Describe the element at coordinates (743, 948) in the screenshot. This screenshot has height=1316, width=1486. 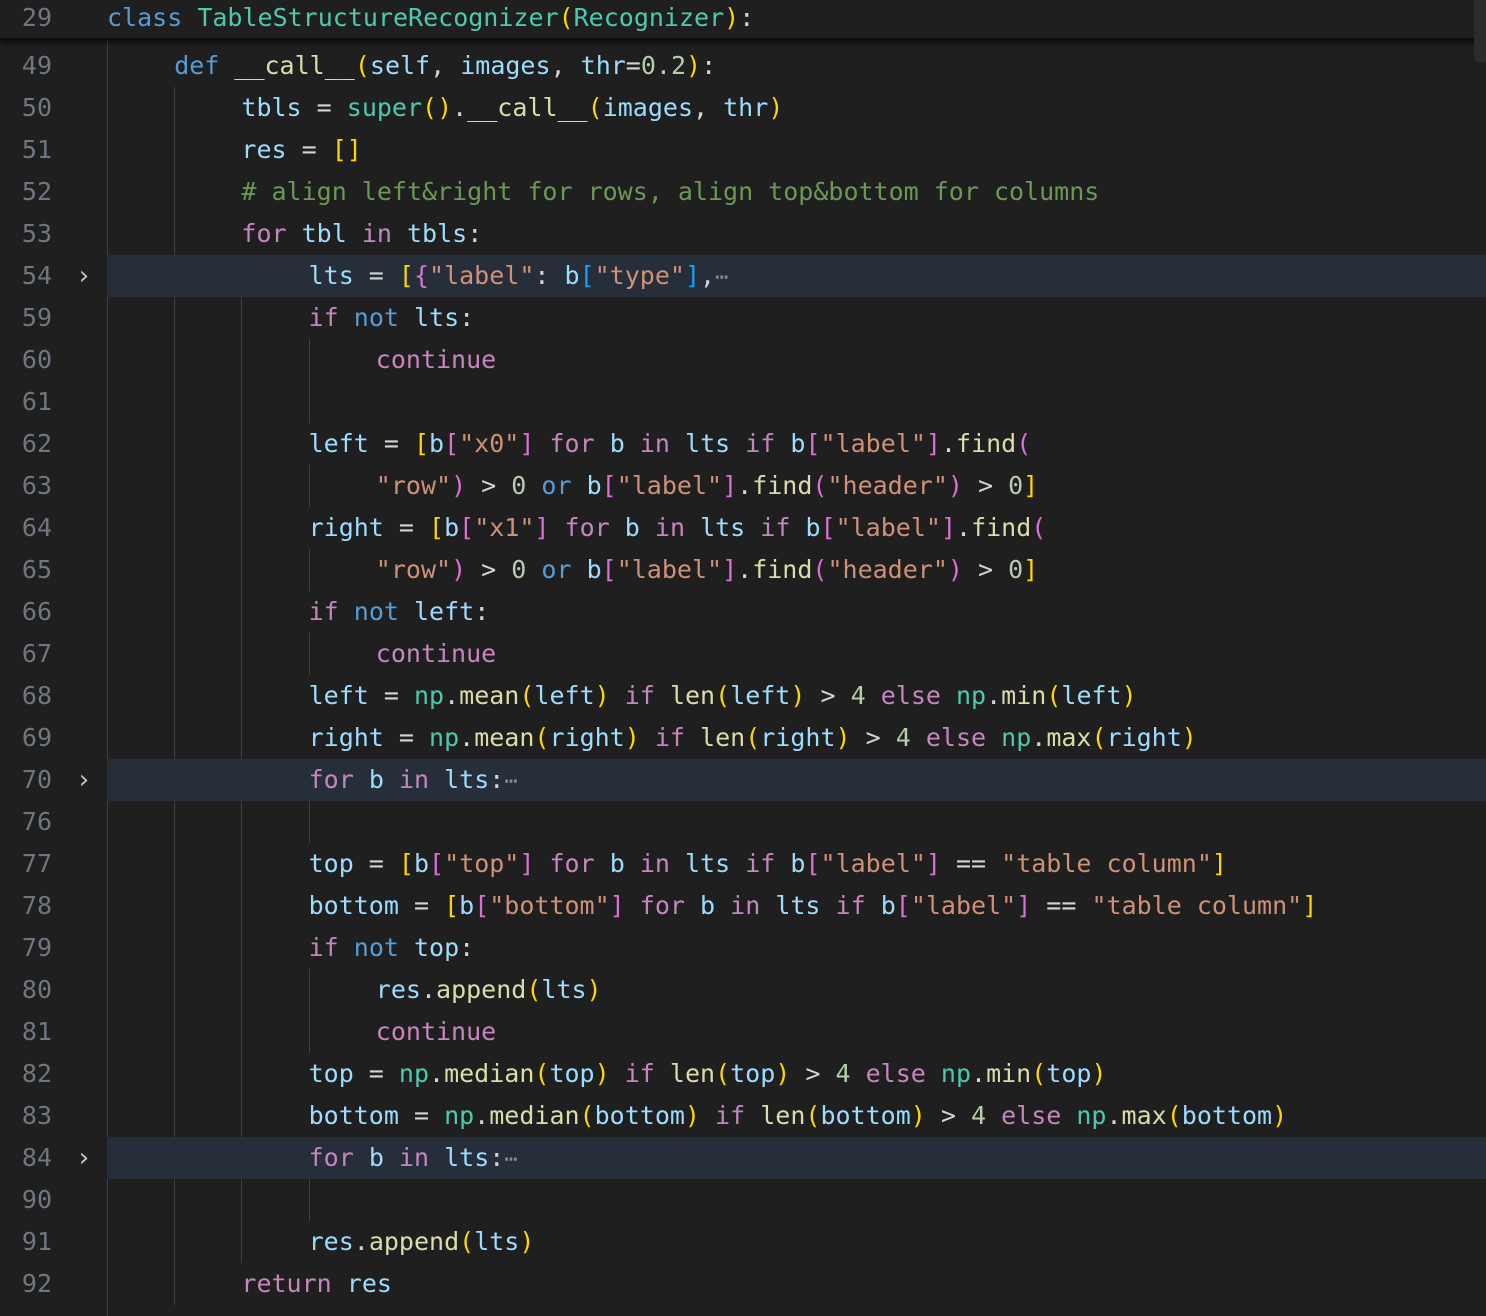
I see `code-line: 79 if not top:` at that location.